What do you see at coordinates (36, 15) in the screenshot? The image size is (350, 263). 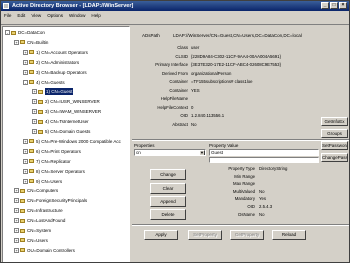 I see `menu-view: View` at bounding box center [36, 15].